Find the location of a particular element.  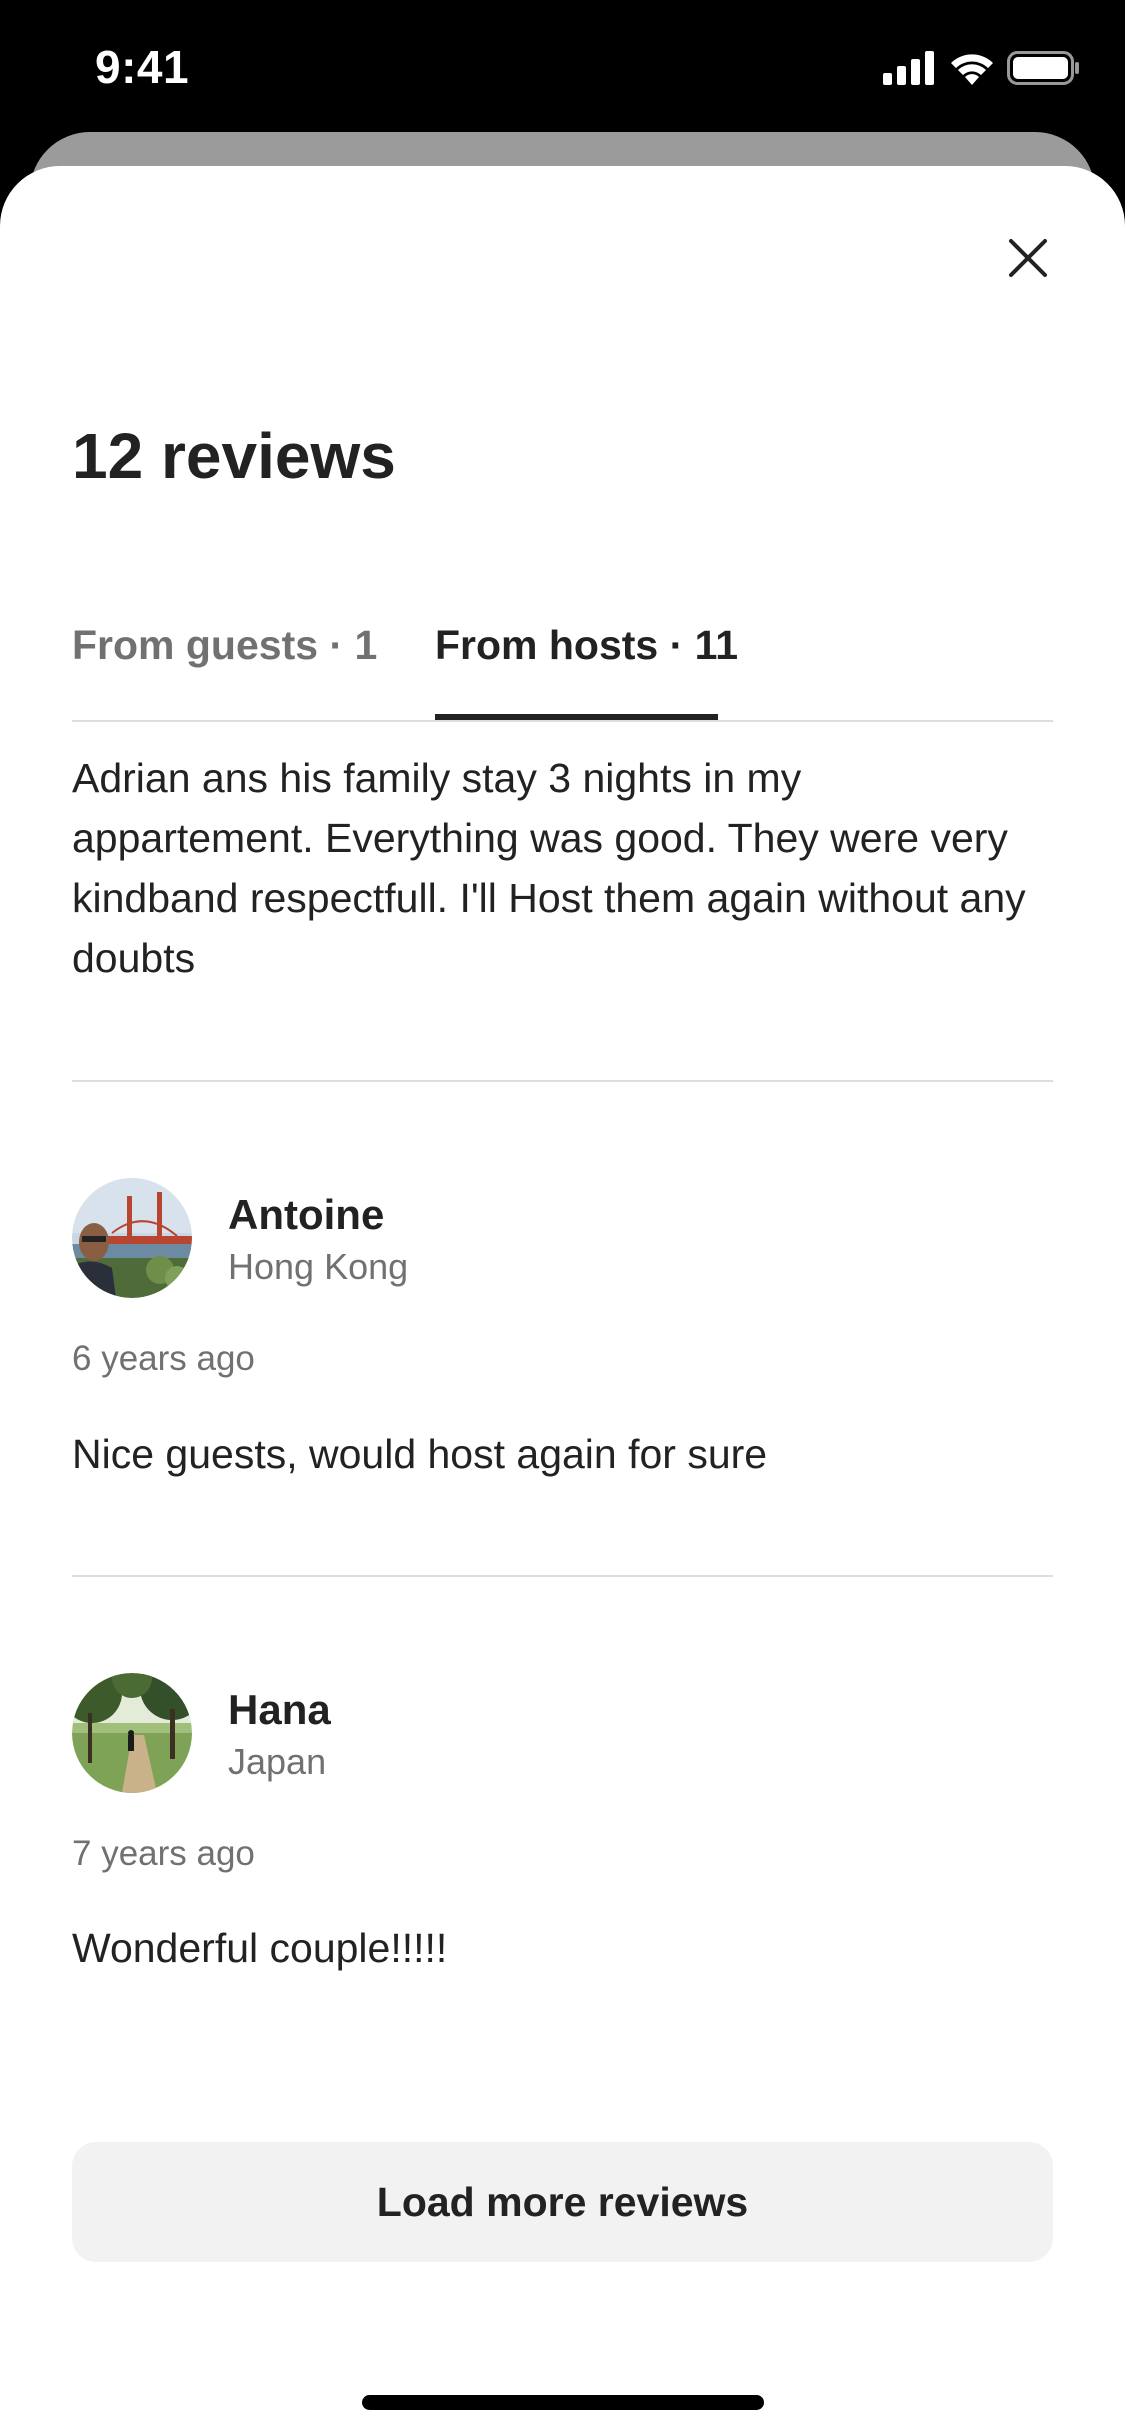

tabs-divider is located at coordinates (562, 721).